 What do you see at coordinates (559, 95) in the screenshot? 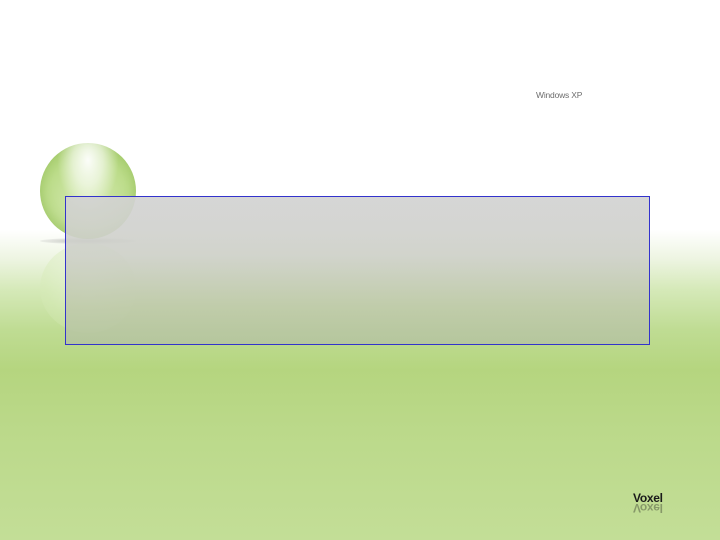
I see `os-version-label: Windows XP` at bounding box center [559, 95].